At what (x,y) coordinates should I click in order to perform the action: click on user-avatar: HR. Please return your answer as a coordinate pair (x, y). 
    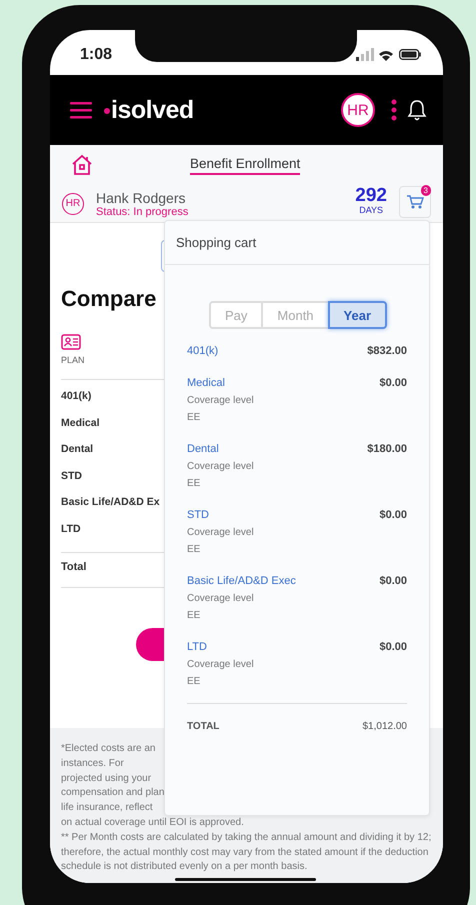
    Looking at the image, I should click on (73, 203).